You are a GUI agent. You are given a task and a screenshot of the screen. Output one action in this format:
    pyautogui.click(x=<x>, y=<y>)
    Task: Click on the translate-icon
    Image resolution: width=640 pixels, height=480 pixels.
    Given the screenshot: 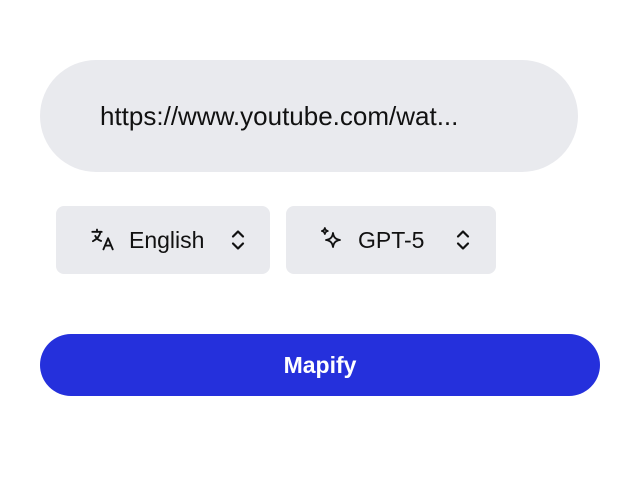 What is the action you would take?
    pyautogui.click(x=104, y=240)
    